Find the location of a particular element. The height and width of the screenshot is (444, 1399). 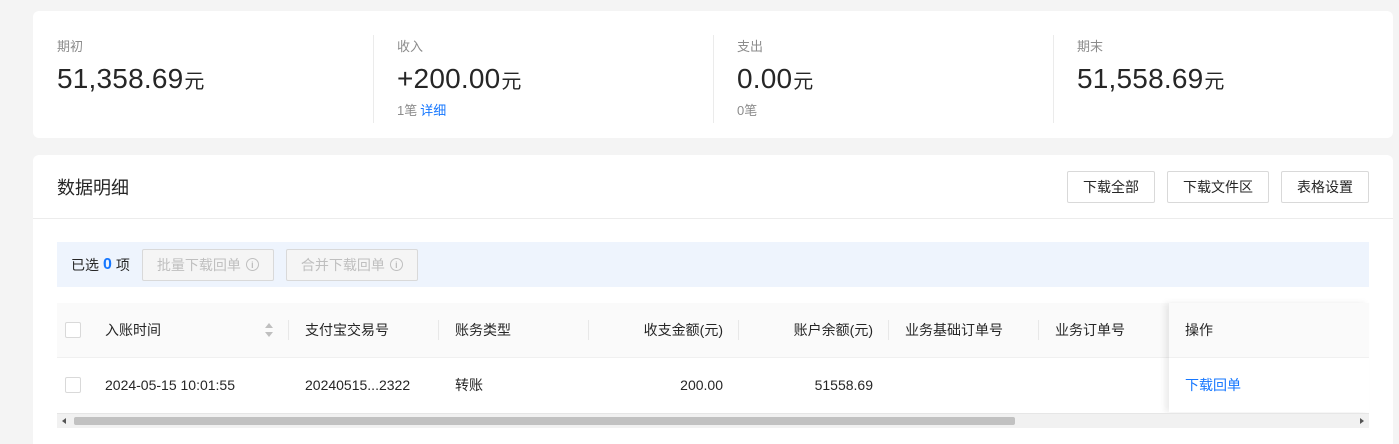

stat-value: +200.00 元 is located at coordinates (555, 80).